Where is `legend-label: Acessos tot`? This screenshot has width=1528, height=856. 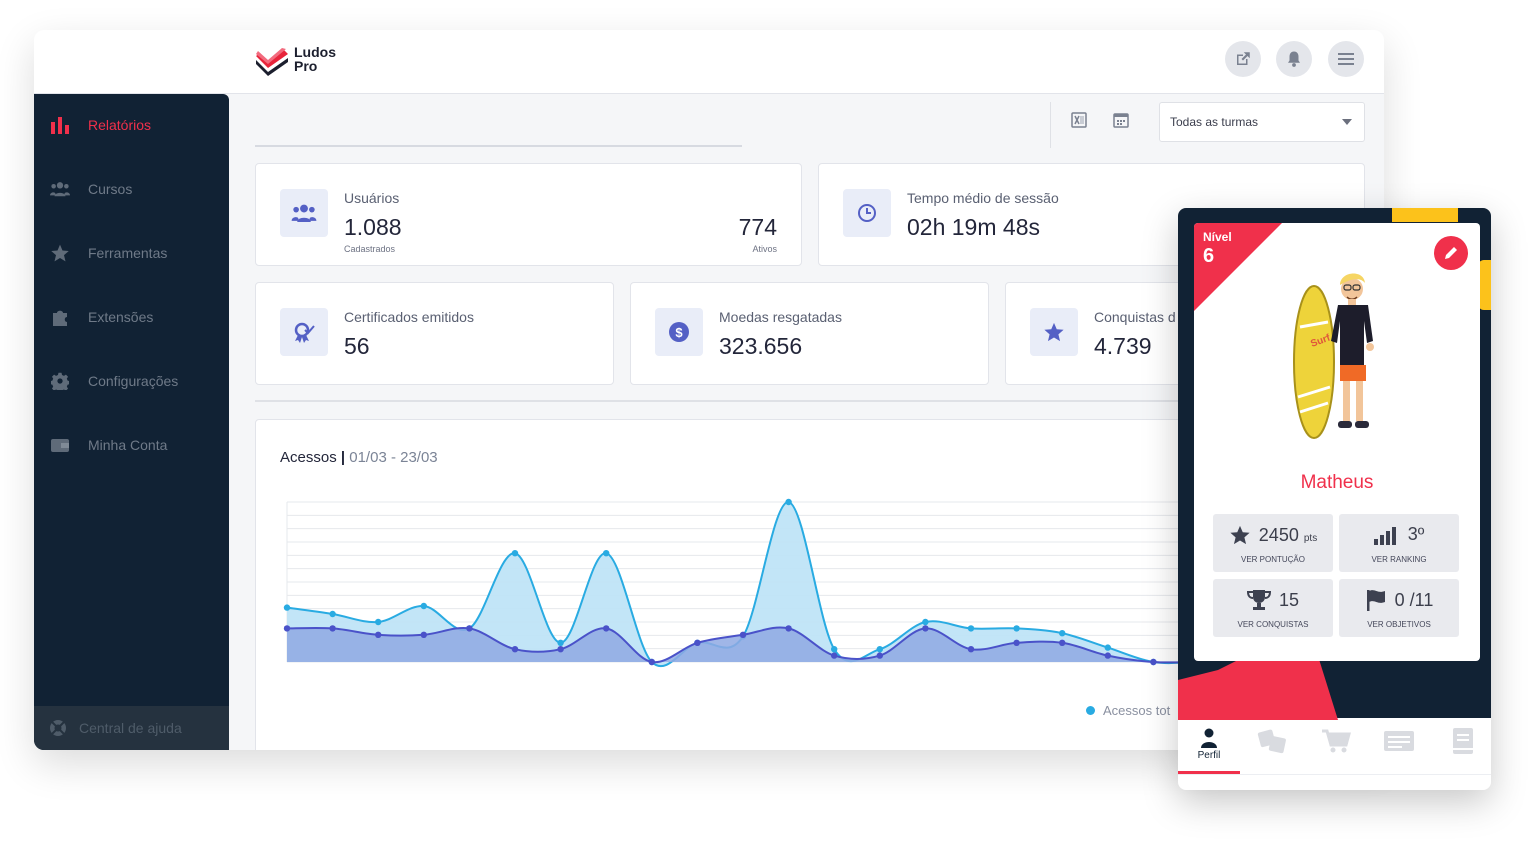
legend-label: Acessos tot is located at coordinates (1137, 710).